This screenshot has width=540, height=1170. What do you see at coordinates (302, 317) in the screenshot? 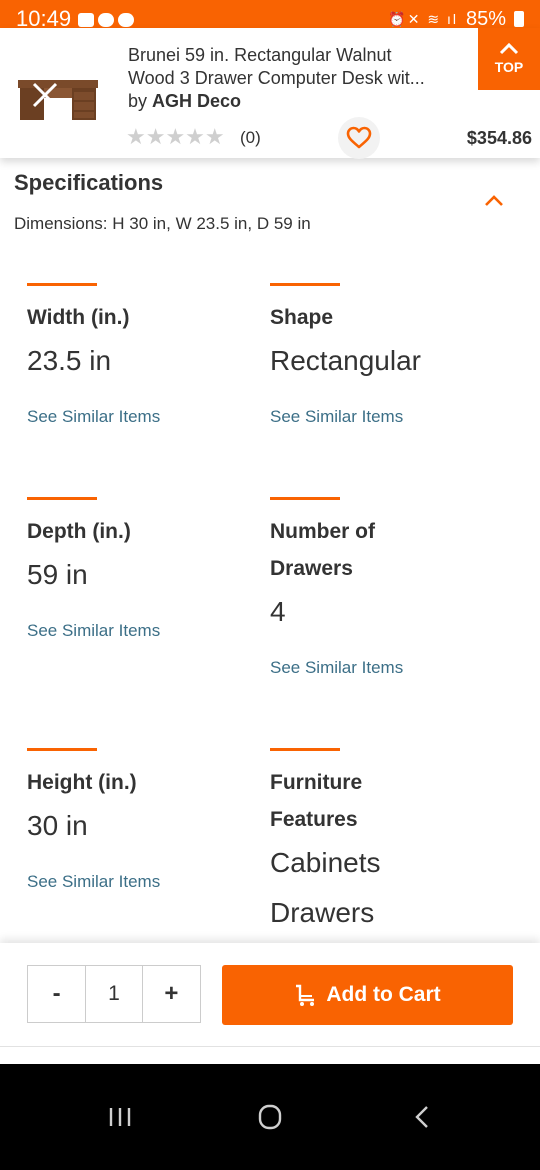
I see `spec-label: Shape` at bounding box center [302, 317].